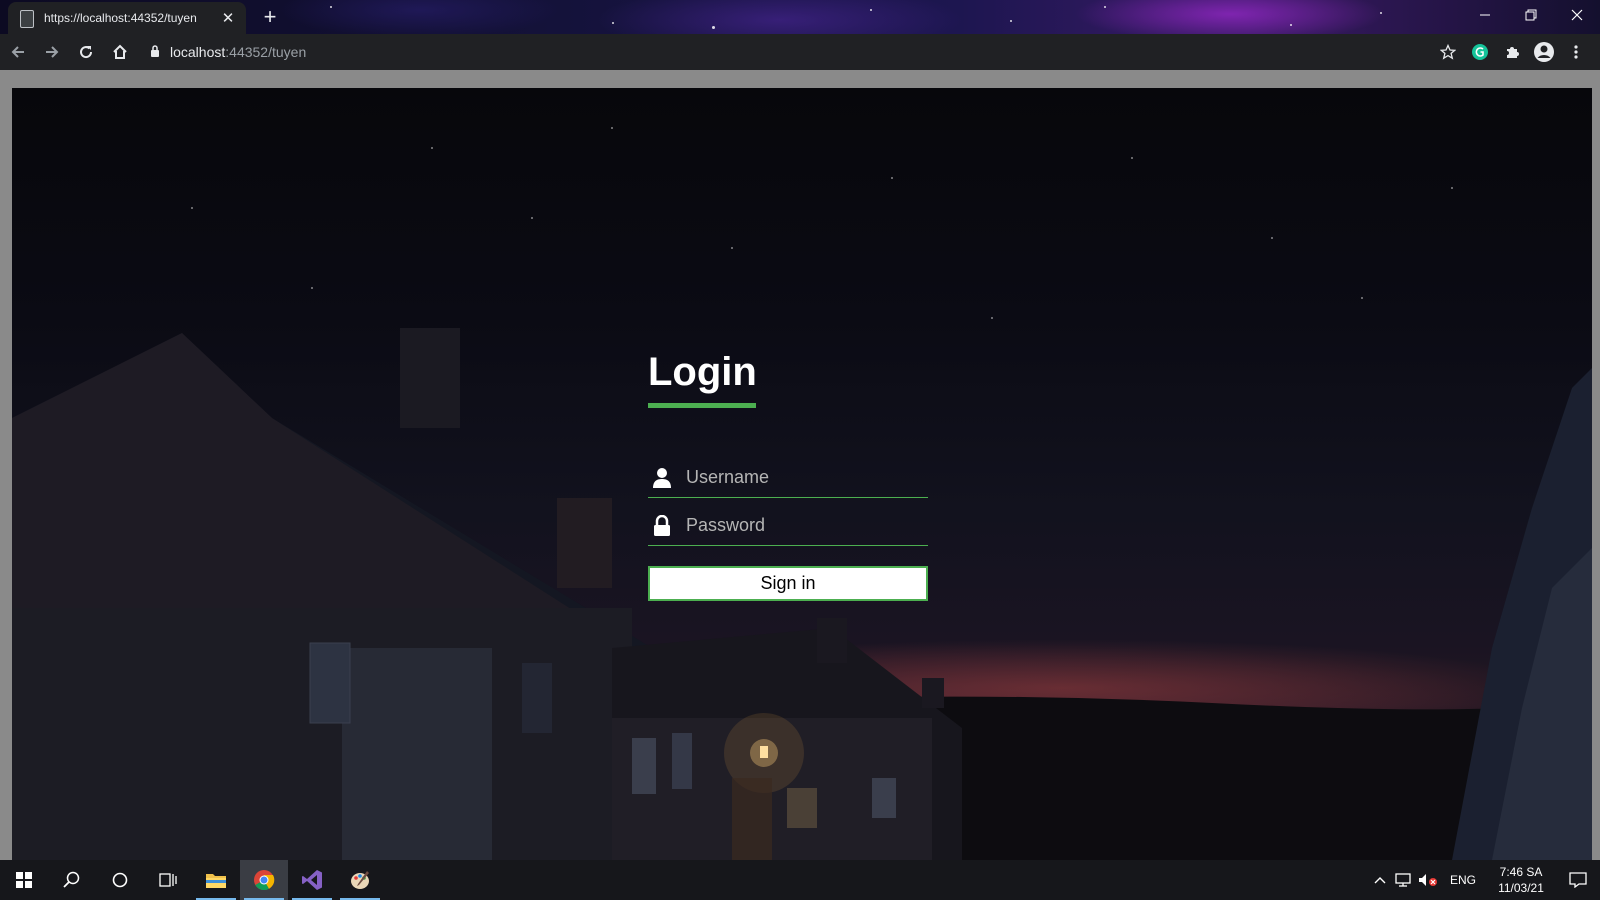  I want to click on start-button, so click(24, 880).